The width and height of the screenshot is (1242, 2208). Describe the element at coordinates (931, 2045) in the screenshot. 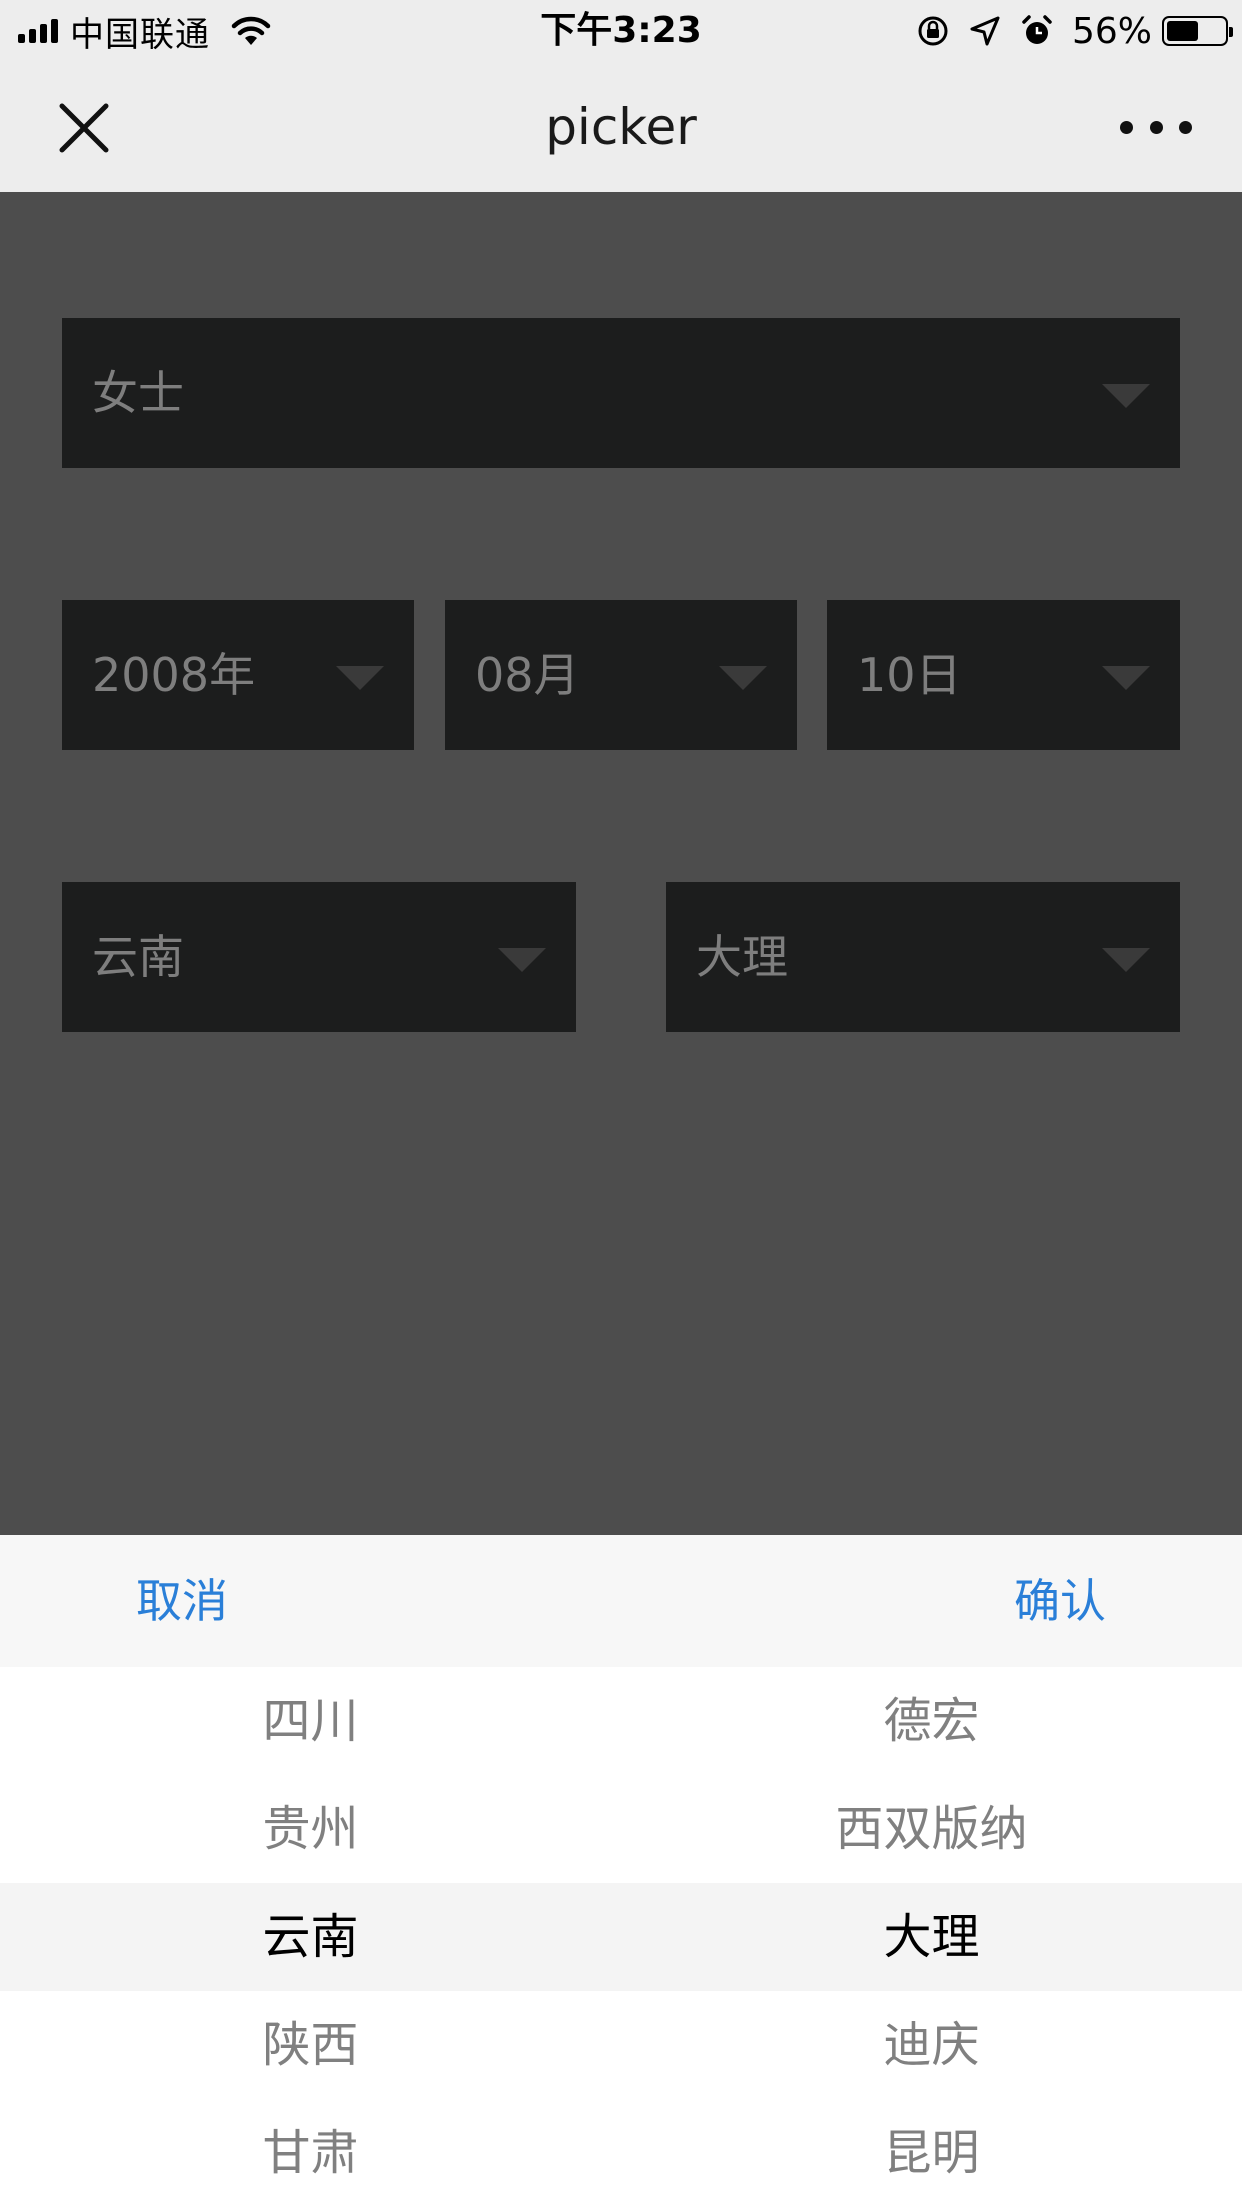

I see `city-option: 迪庆` at that location.